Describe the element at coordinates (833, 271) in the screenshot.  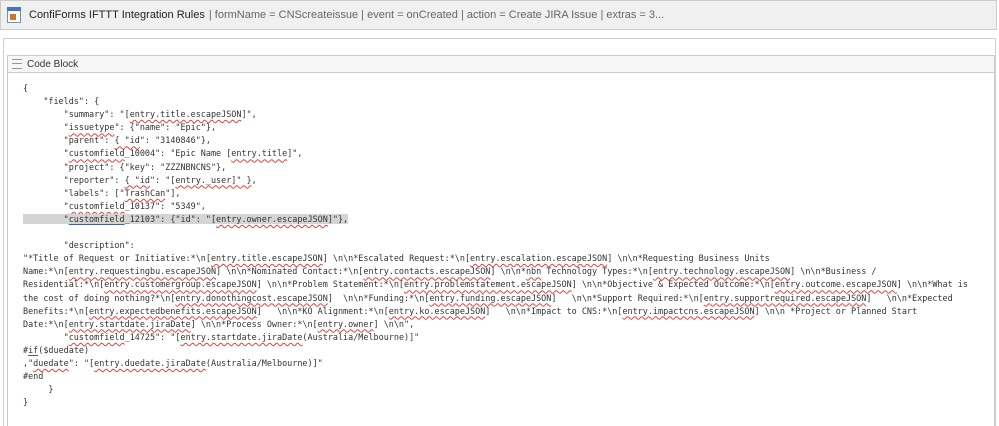
I see `code-token: ] \n\n*Business /` at that location.